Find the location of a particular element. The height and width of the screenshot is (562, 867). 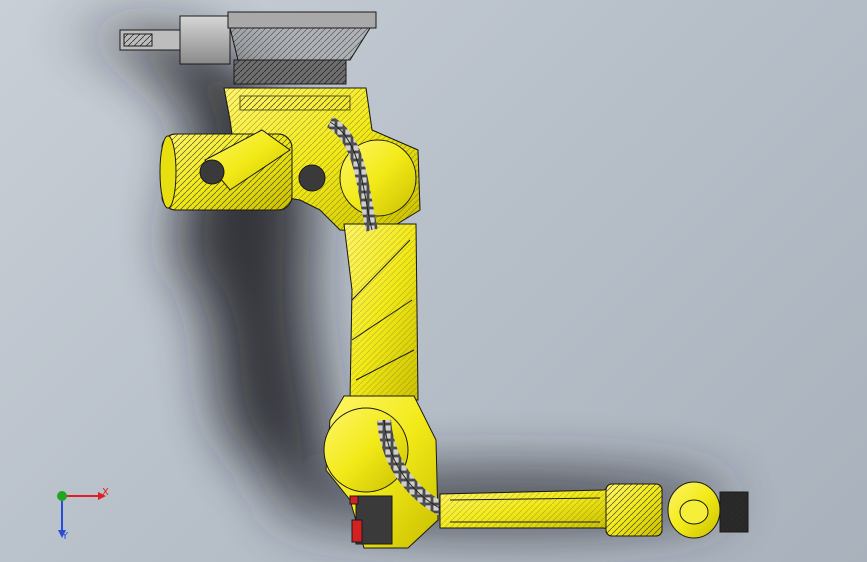

x-axis-label: X is located at coordinates (105, 492).